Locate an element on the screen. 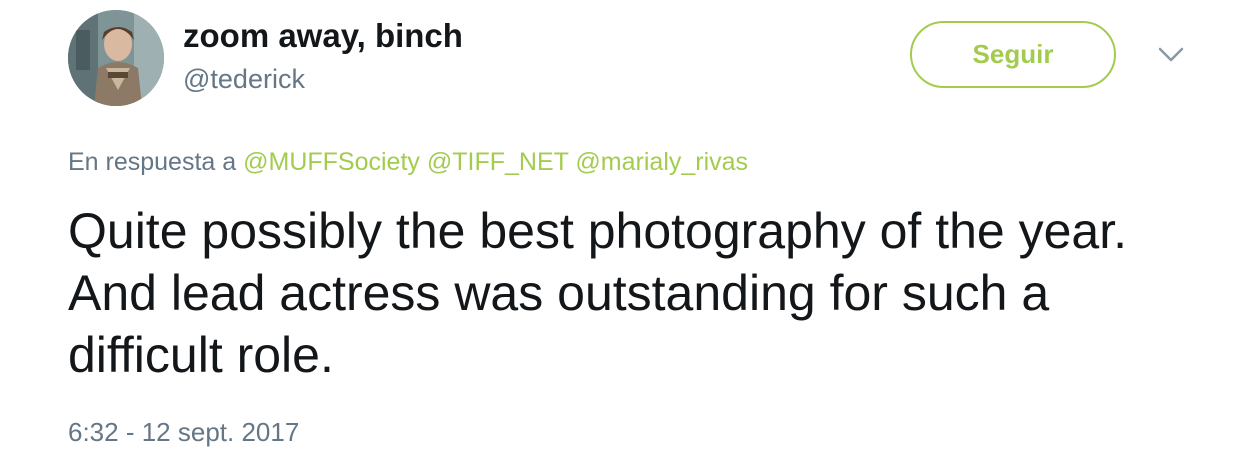  avatar is located at coordinates (116, 58).